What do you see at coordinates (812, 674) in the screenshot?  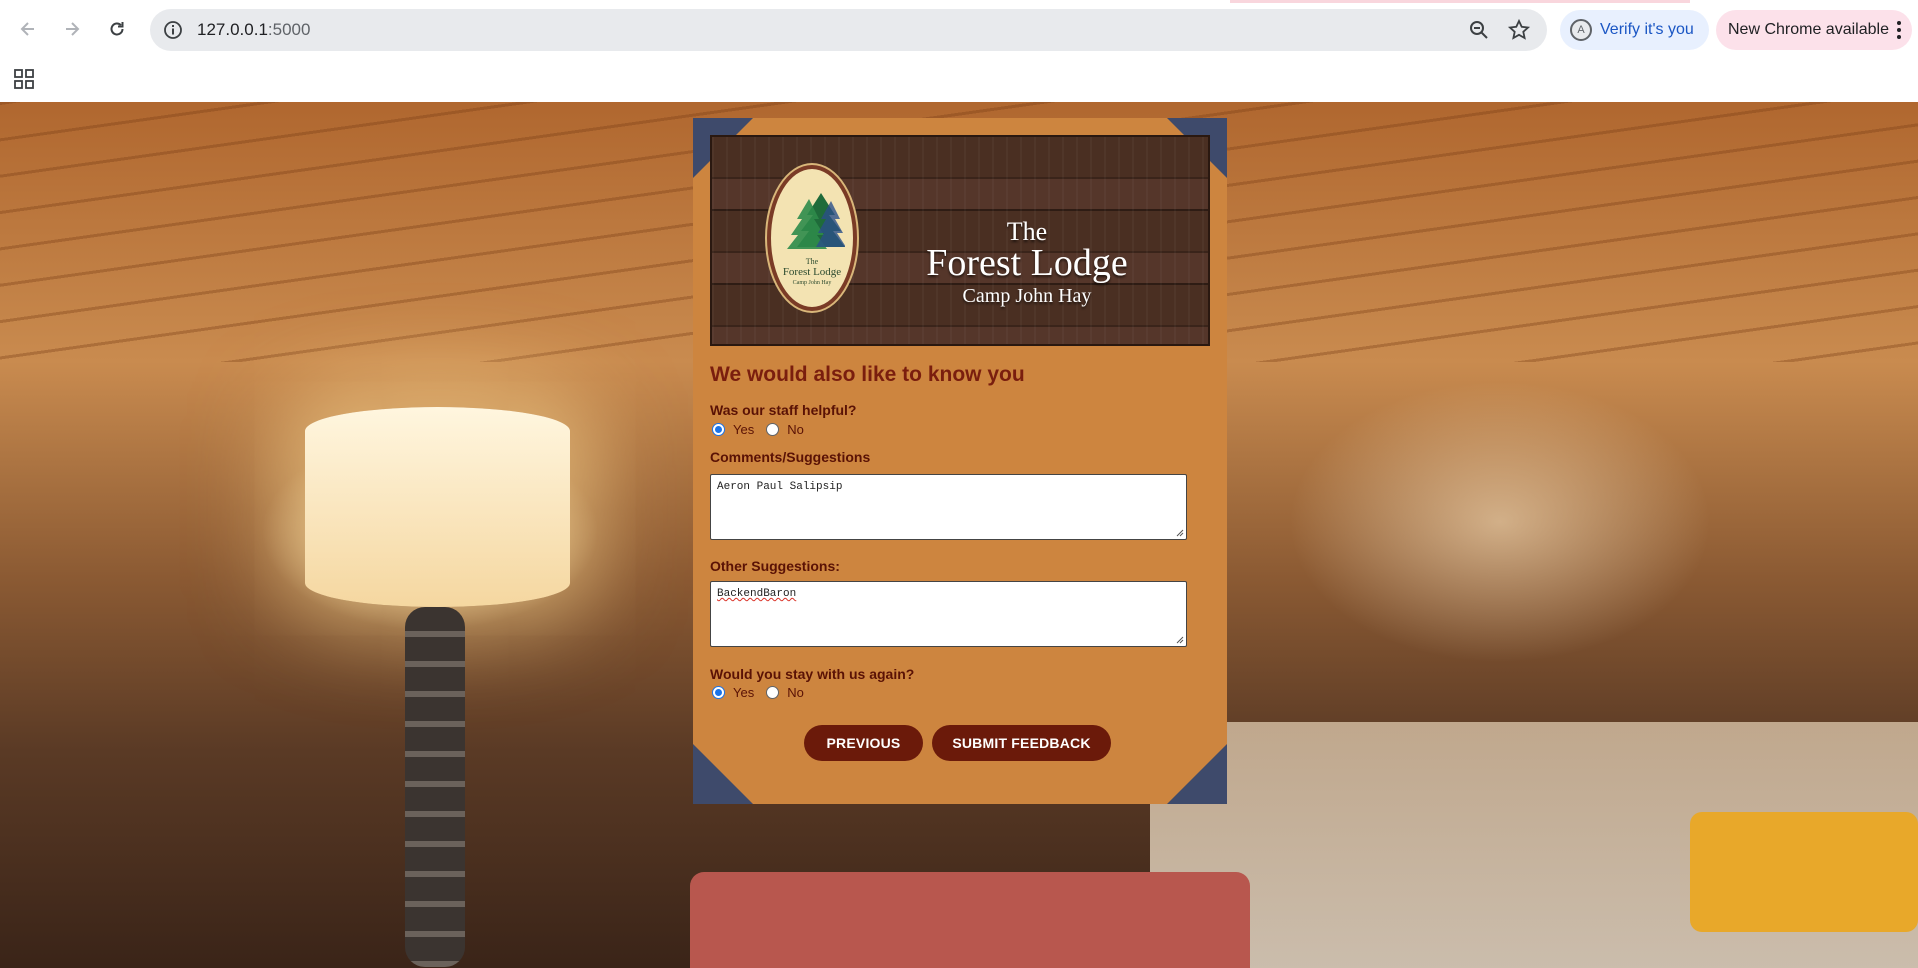 I see `stay-again-label: Would you stay with us again?` at bounding box center [812, 674].